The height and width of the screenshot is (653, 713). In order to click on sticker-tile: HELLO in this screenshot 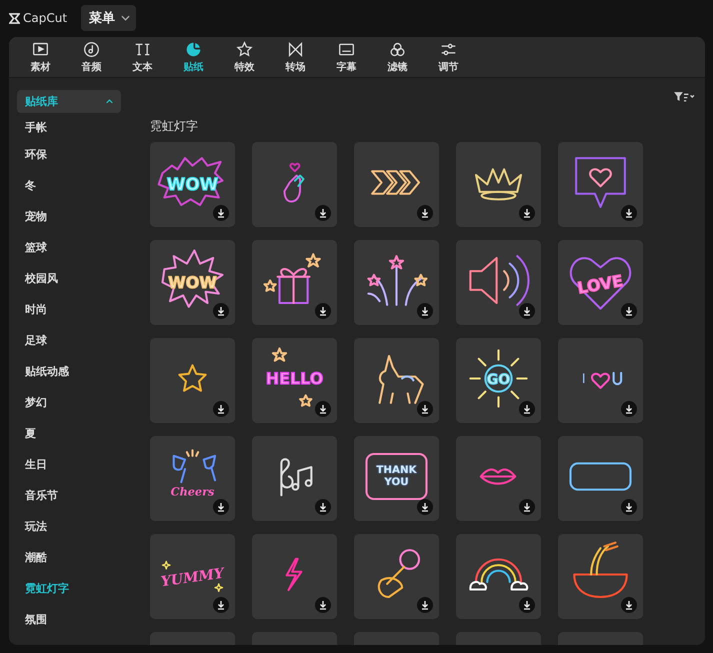, I will do `click(294, 380)`.